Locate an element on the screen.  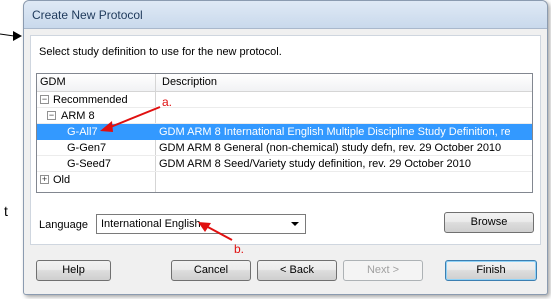
row-gdm: Old is located at coordinates (62, 180).